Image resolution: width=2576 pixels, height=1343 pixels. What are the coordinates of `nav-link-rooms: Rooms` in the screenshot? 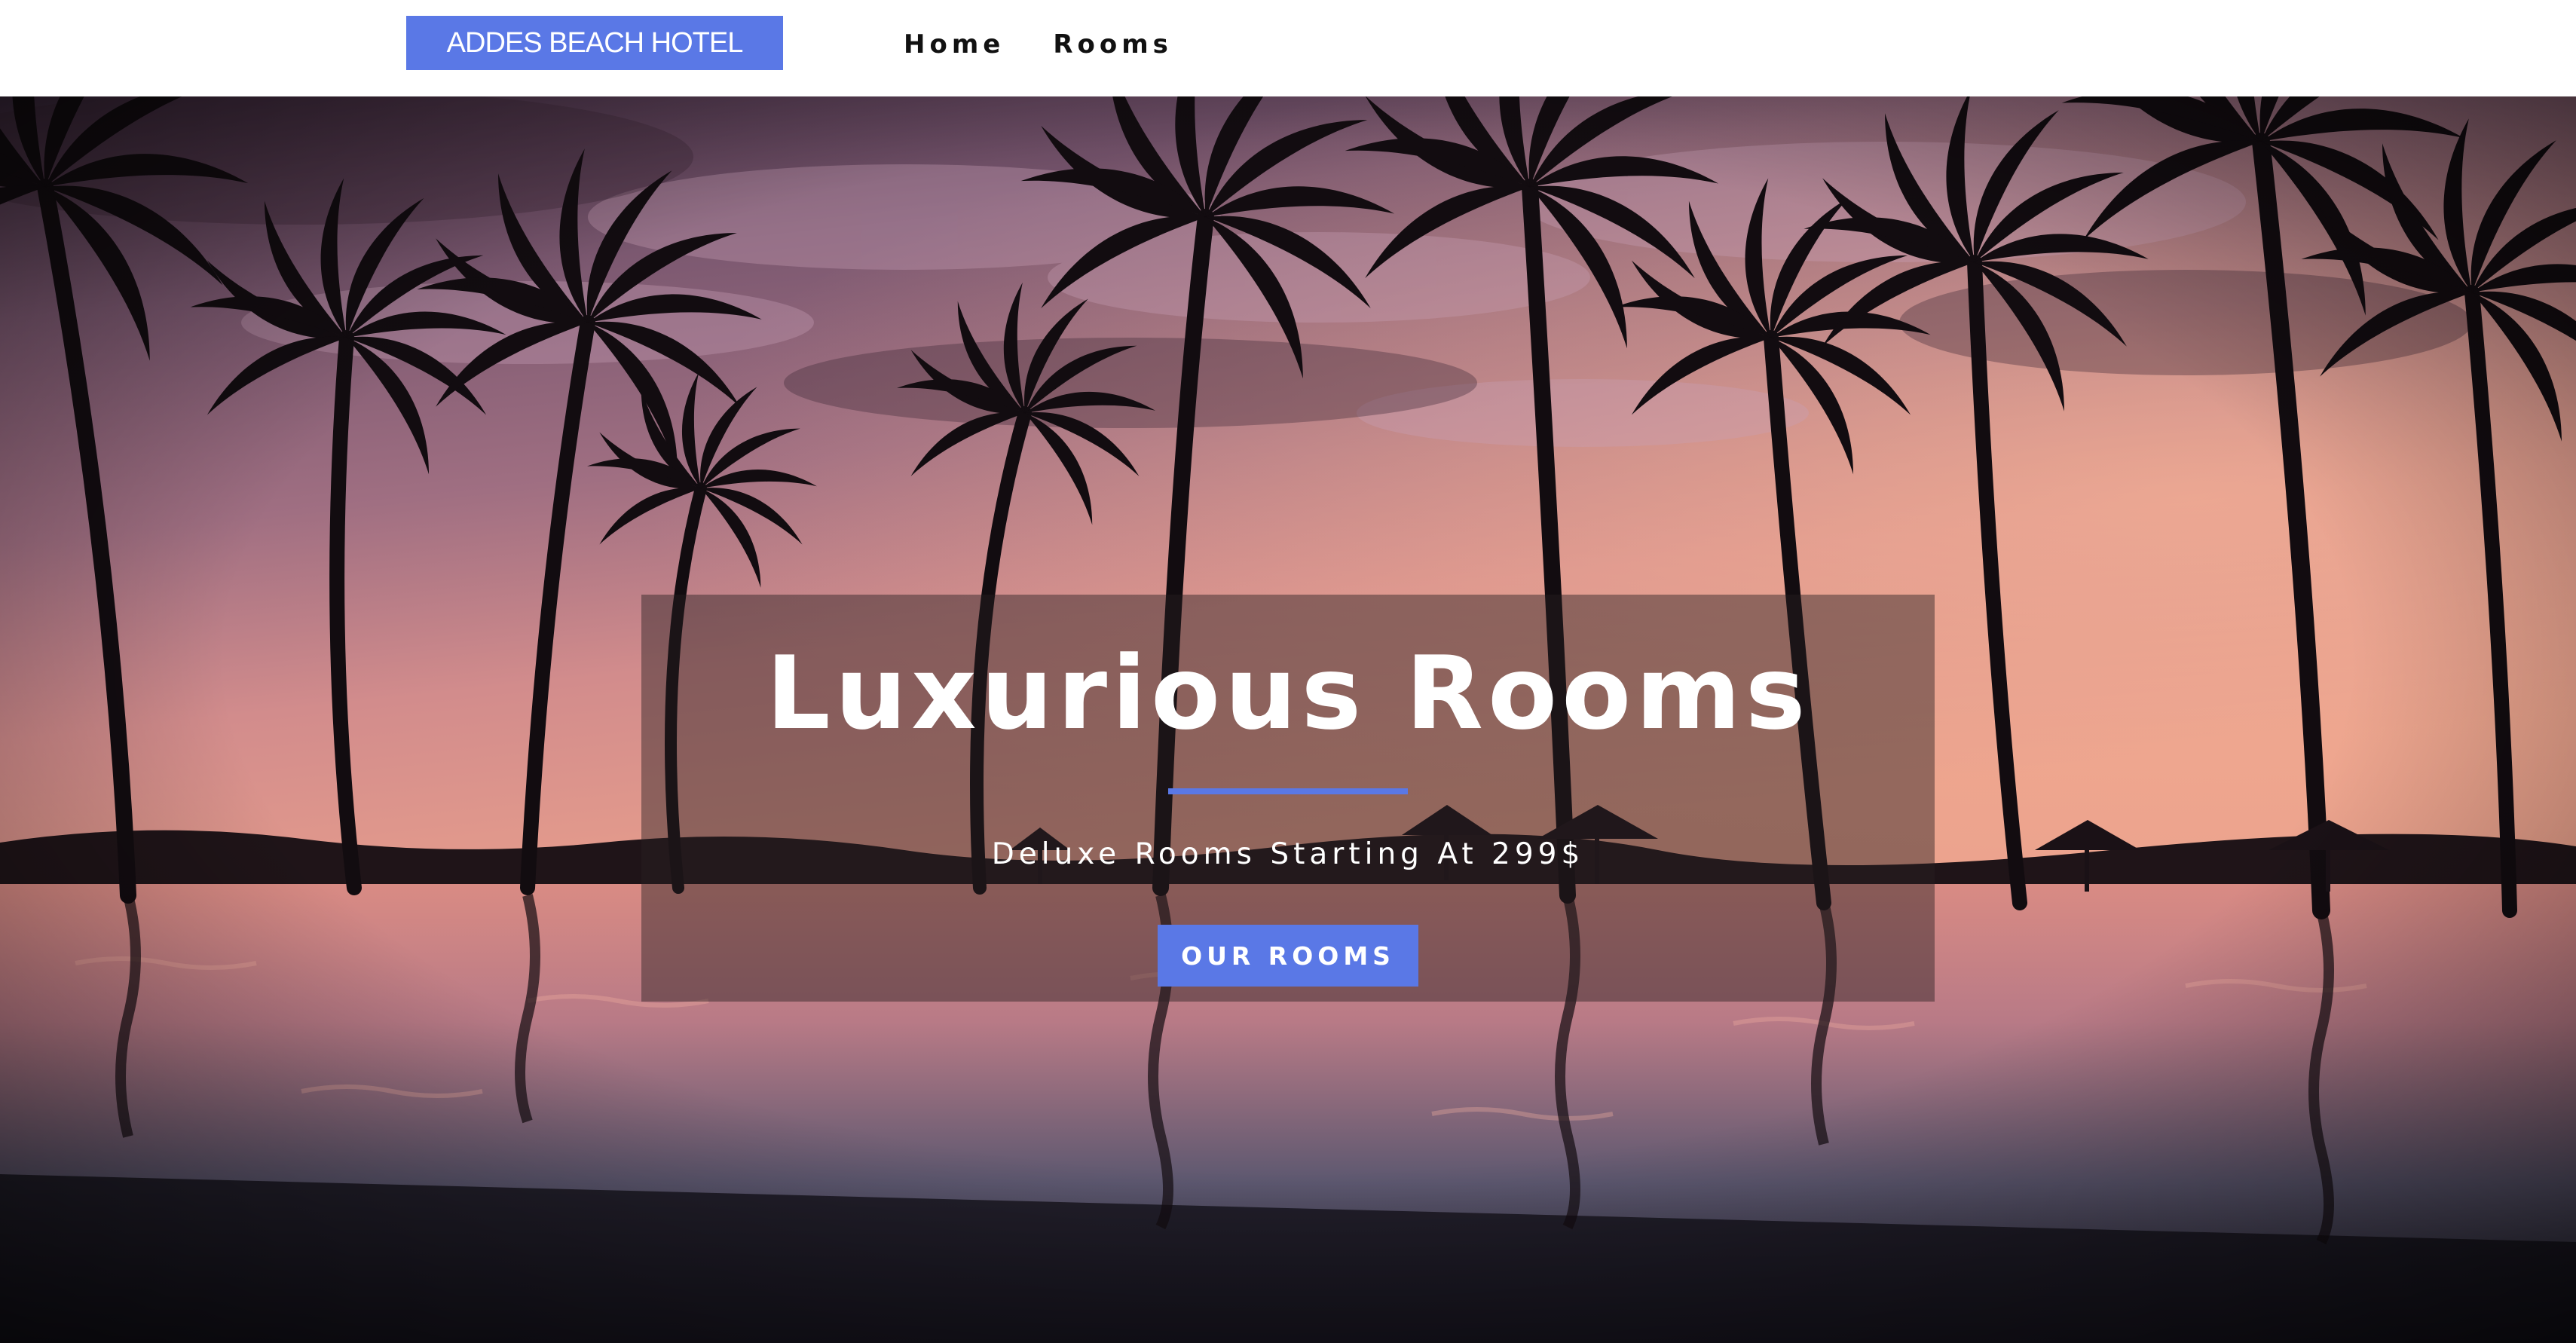 It's located at (1113, 44).